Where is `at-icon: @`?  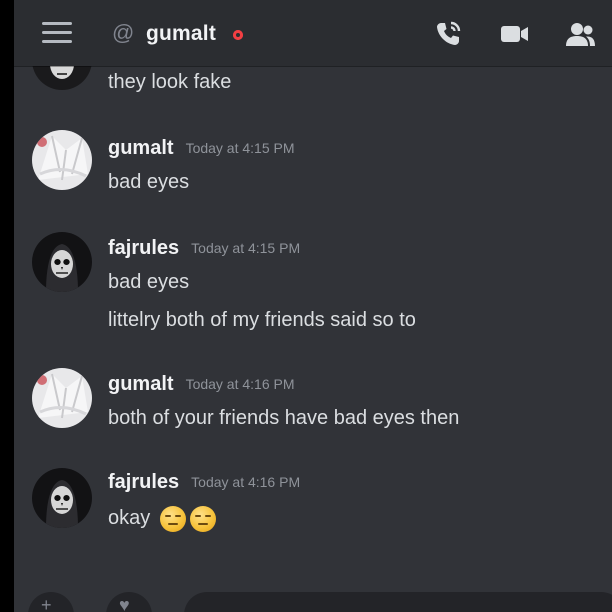
at-icon: @ is located at coordinates (123, 32).